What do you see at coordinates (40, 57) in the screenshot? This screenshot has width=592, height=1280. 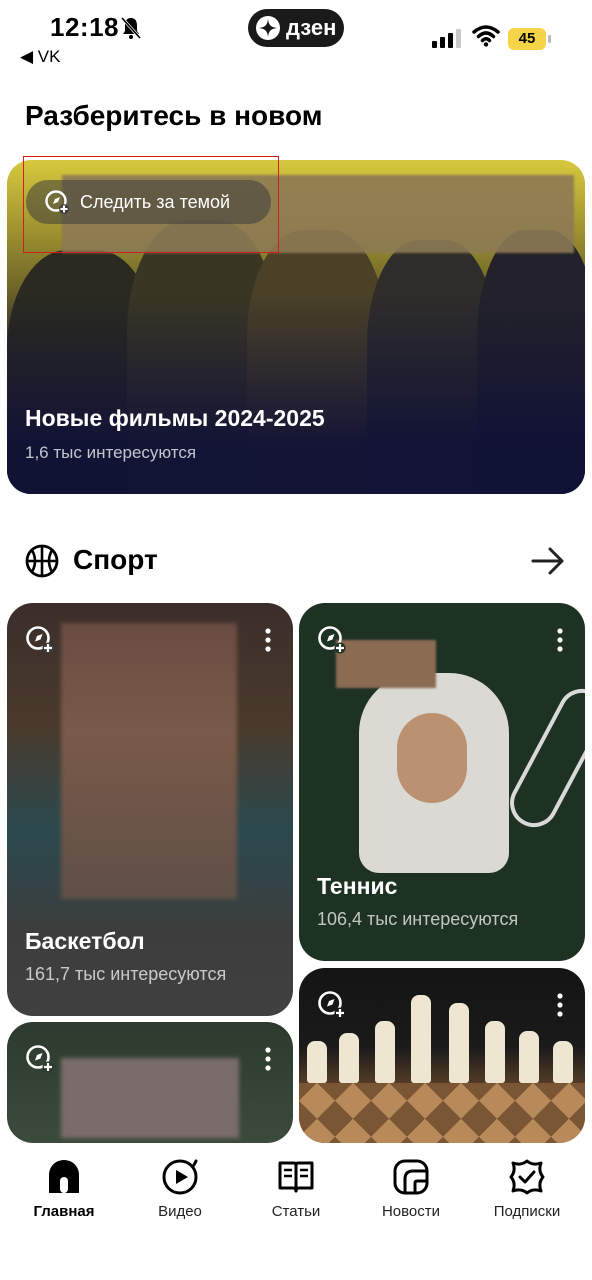 I see `back-to-app-link: ◀ VK` at bounding box center [40, 57].